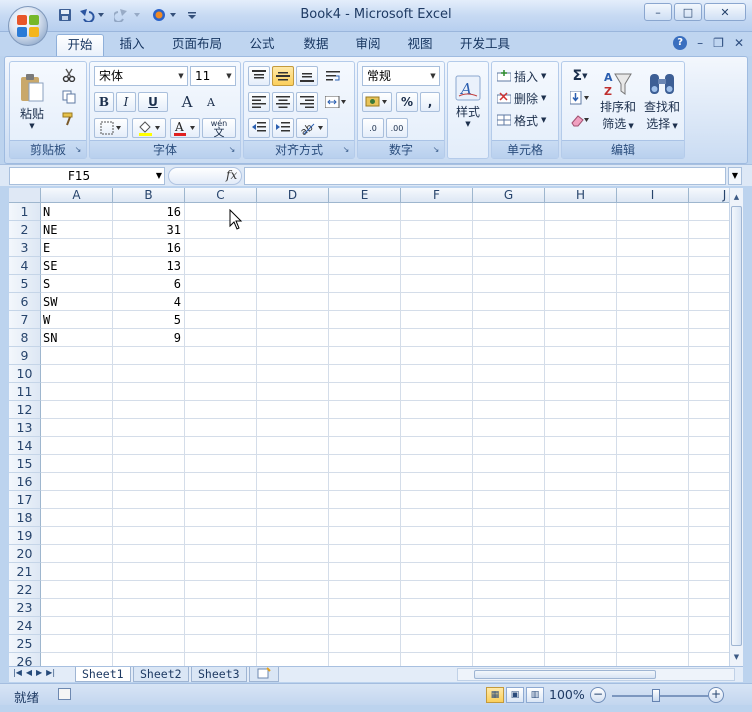 This screenshot has width=752, height=712. What do you see at coordinates (307, 102) in the screenshot?
I see `align-right-button` at bounding box center [307, 102].